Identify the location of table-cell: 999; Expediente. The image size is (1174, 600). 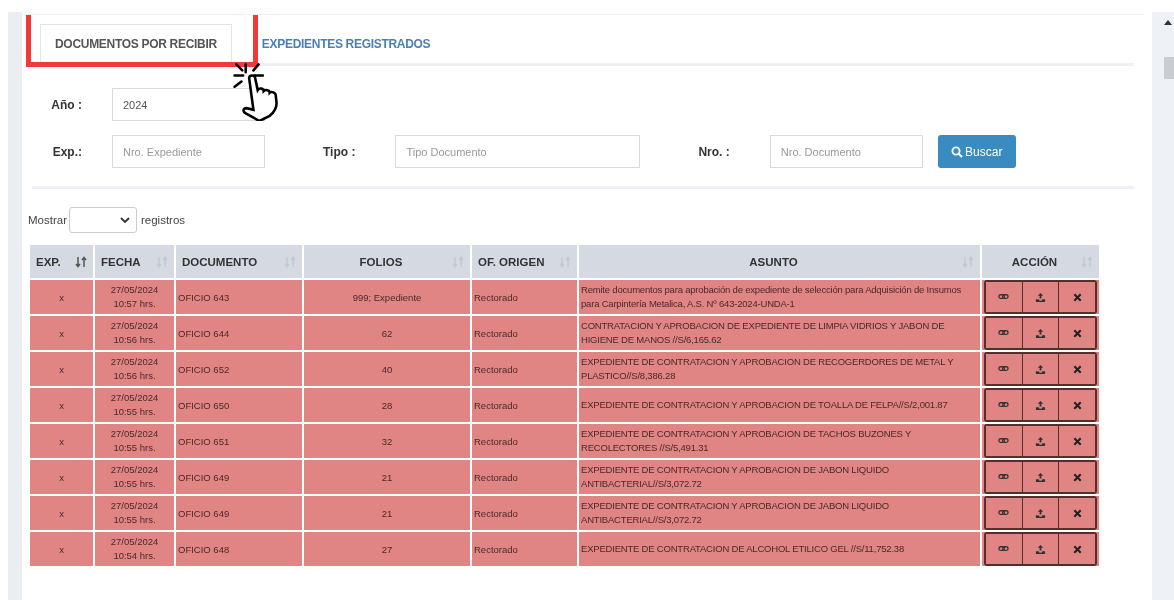
(387, 297).